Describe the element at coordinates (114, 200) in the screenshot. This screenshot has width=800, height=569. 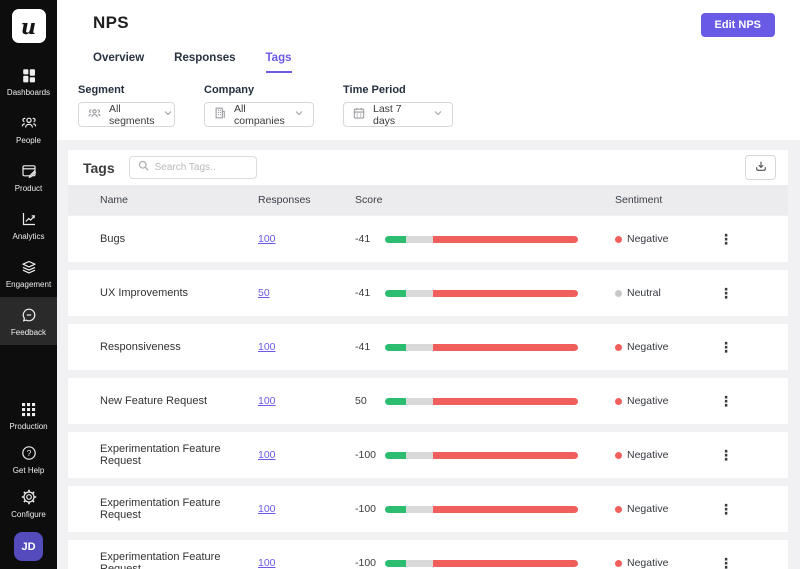
I see `column-header-name: Name` at that location.